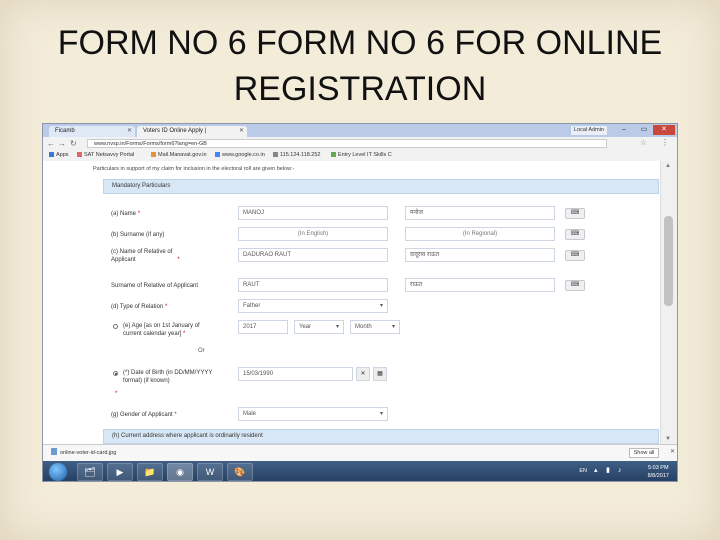 This screenshot has width=720, height=540. What do you see at coordinates (597, 470) in the screenshot?
I see `tray-arrow-icon: ▴` at bounding box center [597, 470].